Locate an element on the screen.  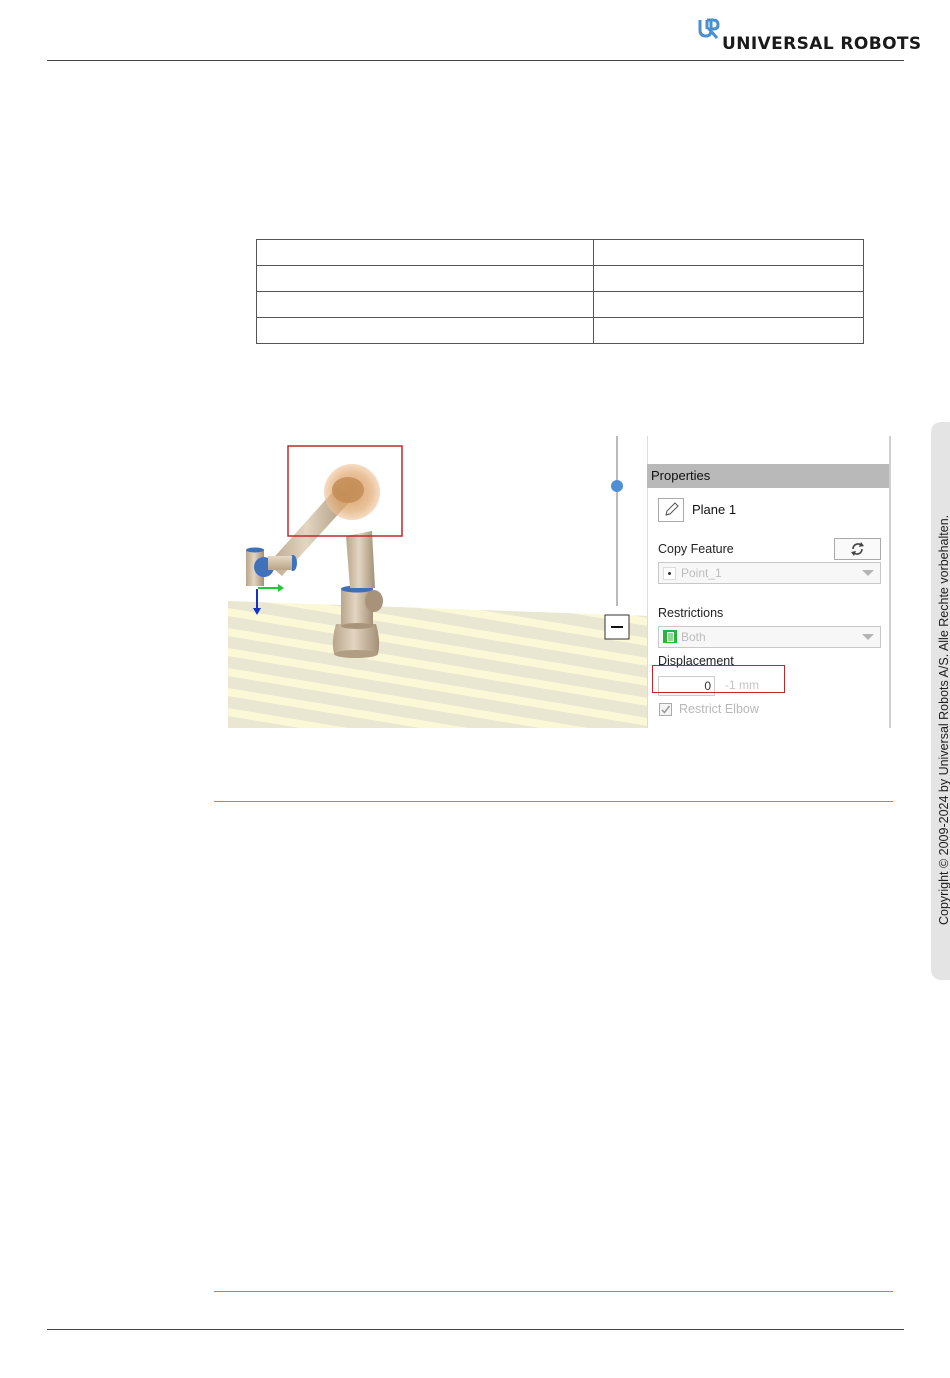
document-table is located at coordinates (560, 291).